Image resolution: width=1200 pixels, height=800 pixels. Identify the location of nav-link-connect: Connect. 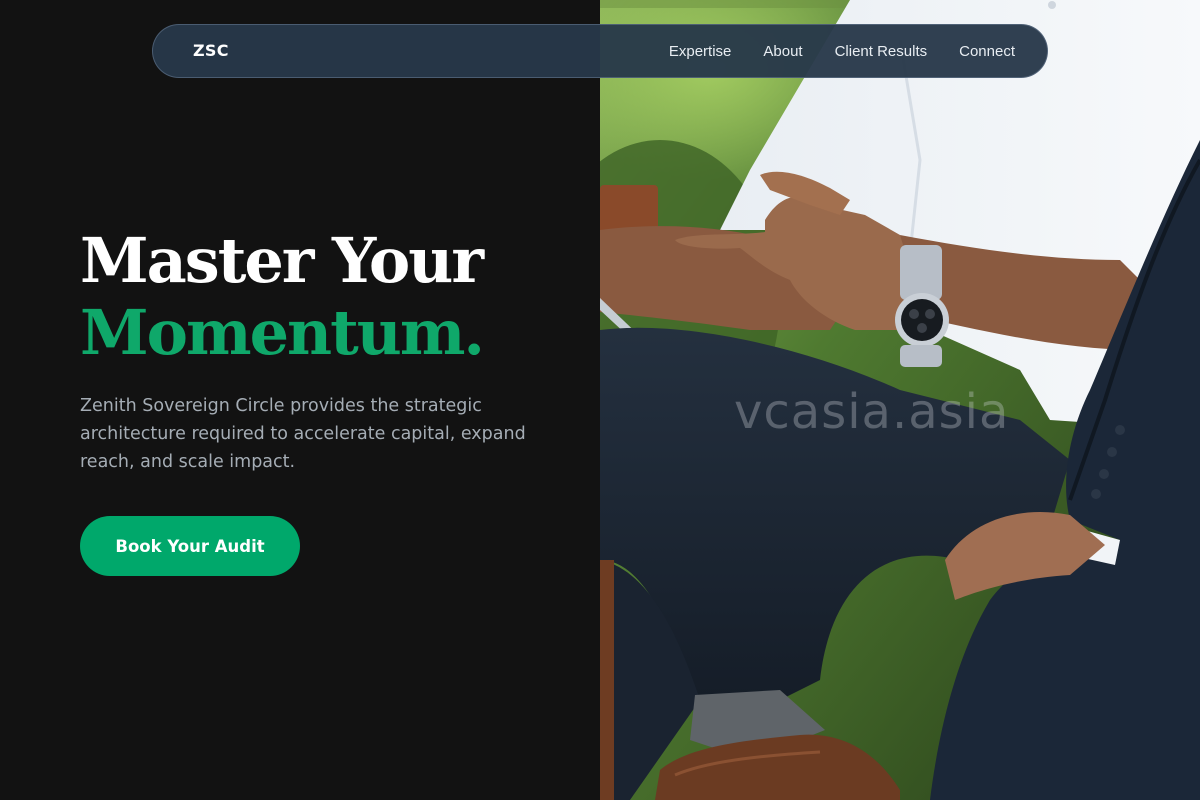
(987, 51).